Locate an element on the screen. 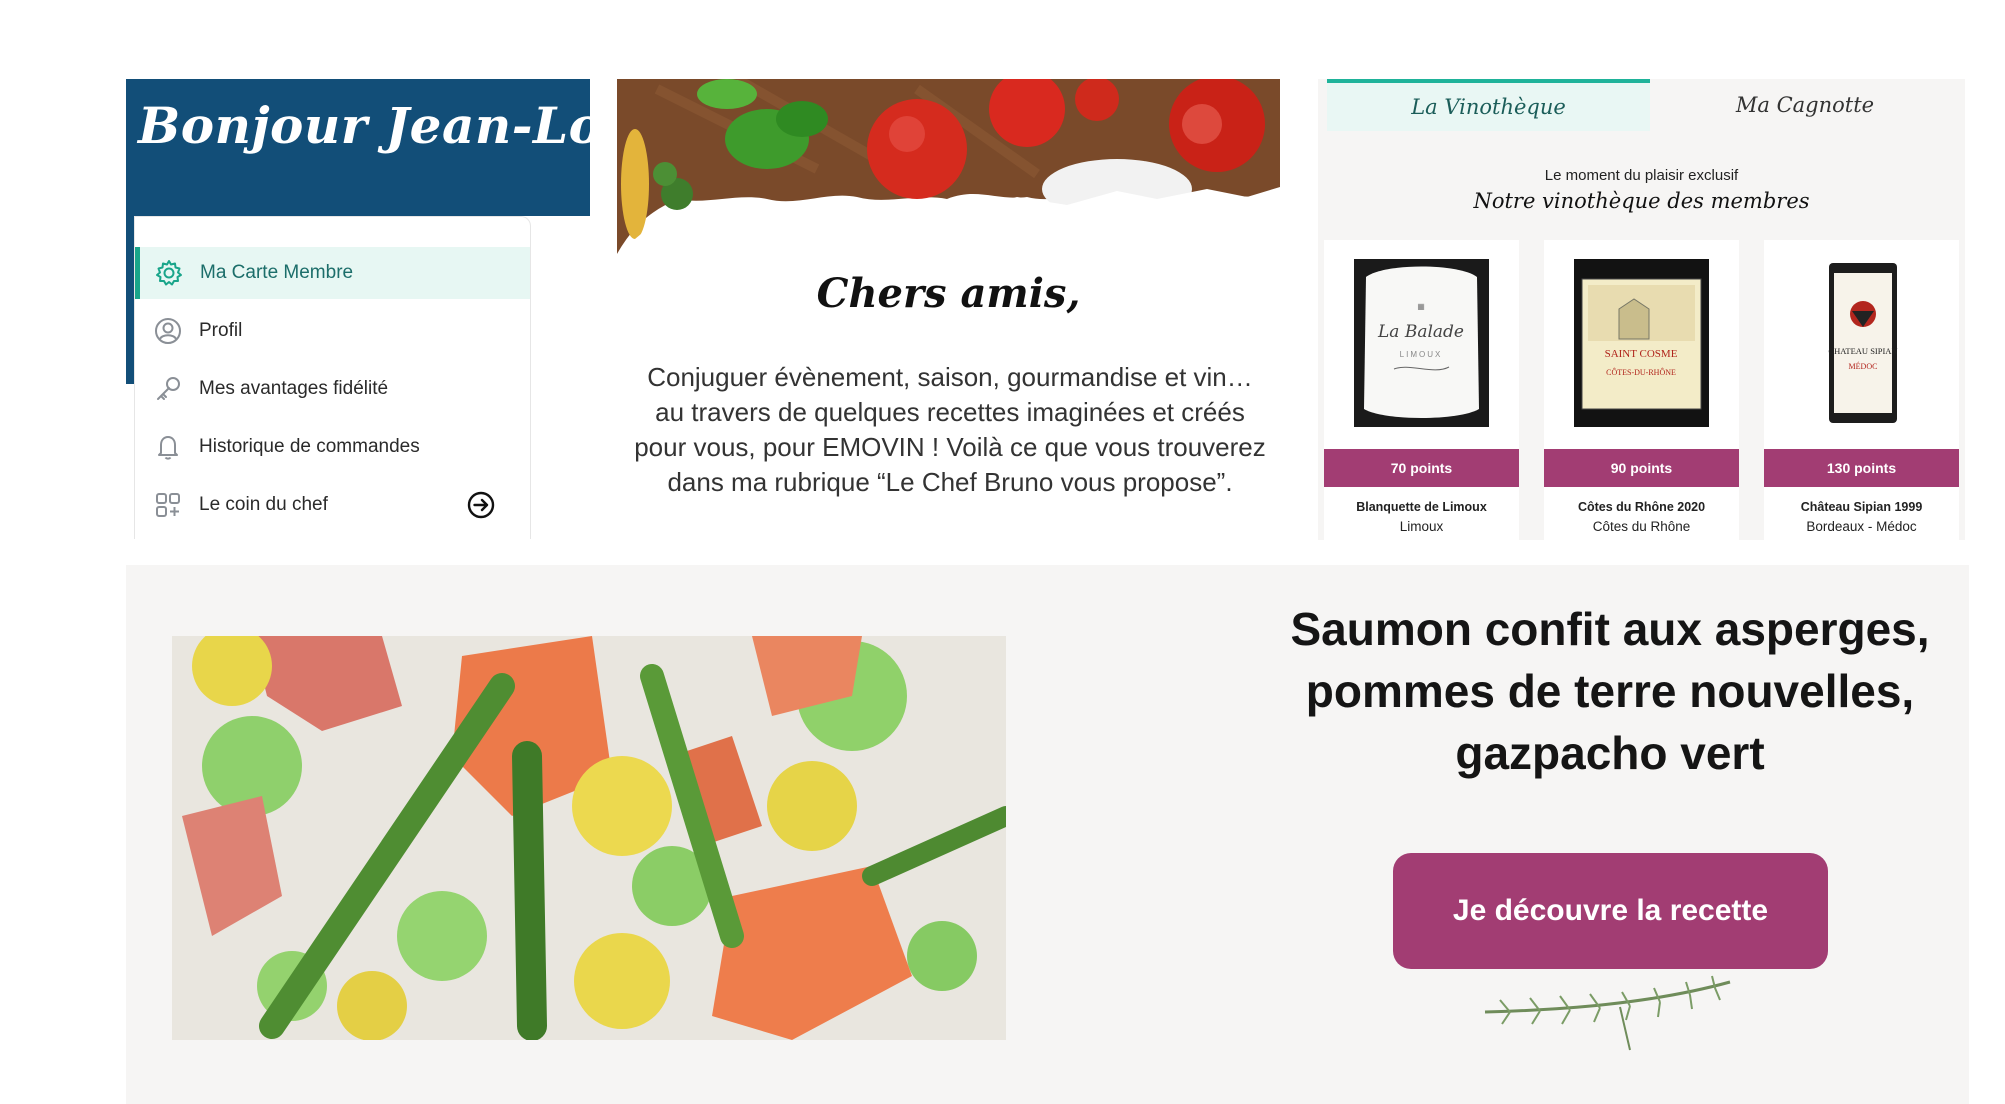 This screenshot has height=1104, width=2005. tab-vinotheque: La Vinothèque is located at coordinates (1488, 105).